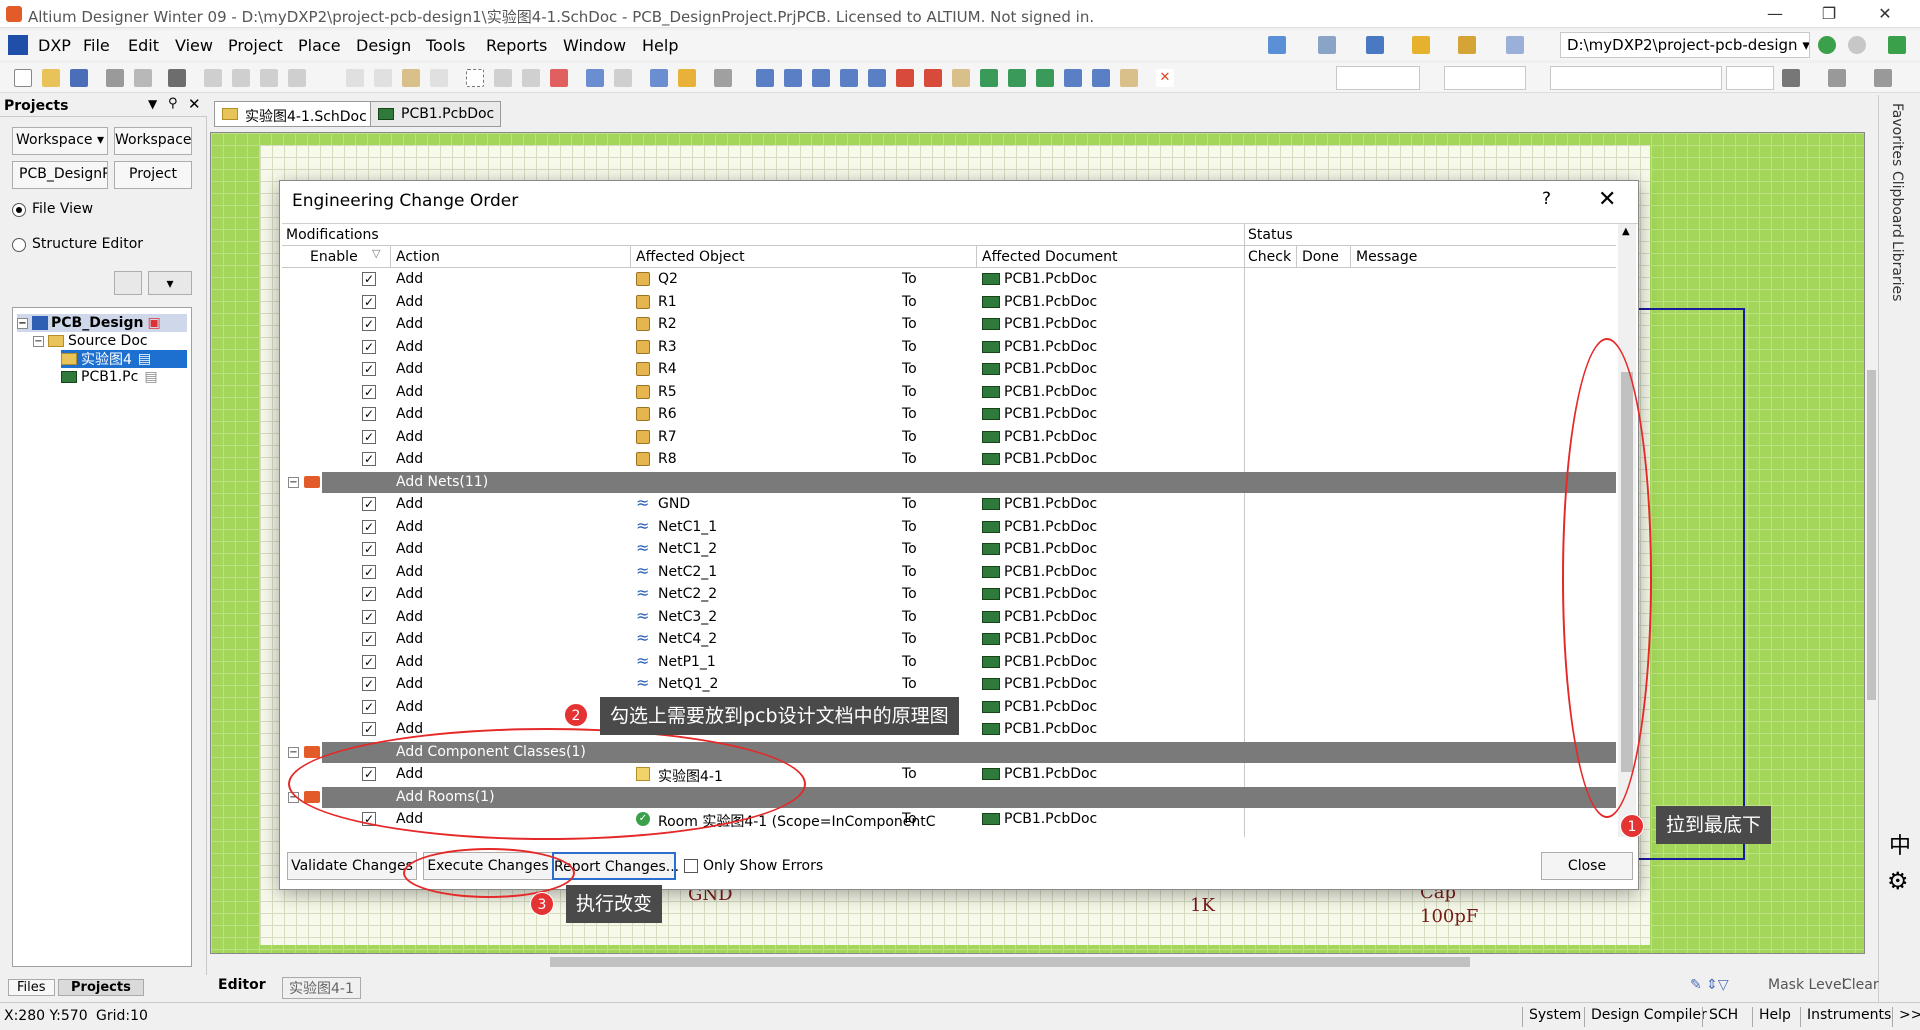  I want to click on sort-icon, so click(1883, 78).